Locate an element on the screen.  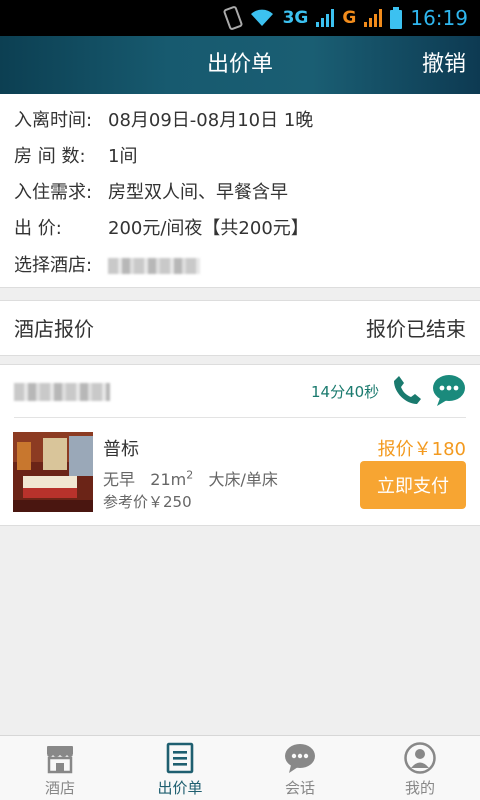
network-3g-label: 3G is located at coordinates (295, 18).